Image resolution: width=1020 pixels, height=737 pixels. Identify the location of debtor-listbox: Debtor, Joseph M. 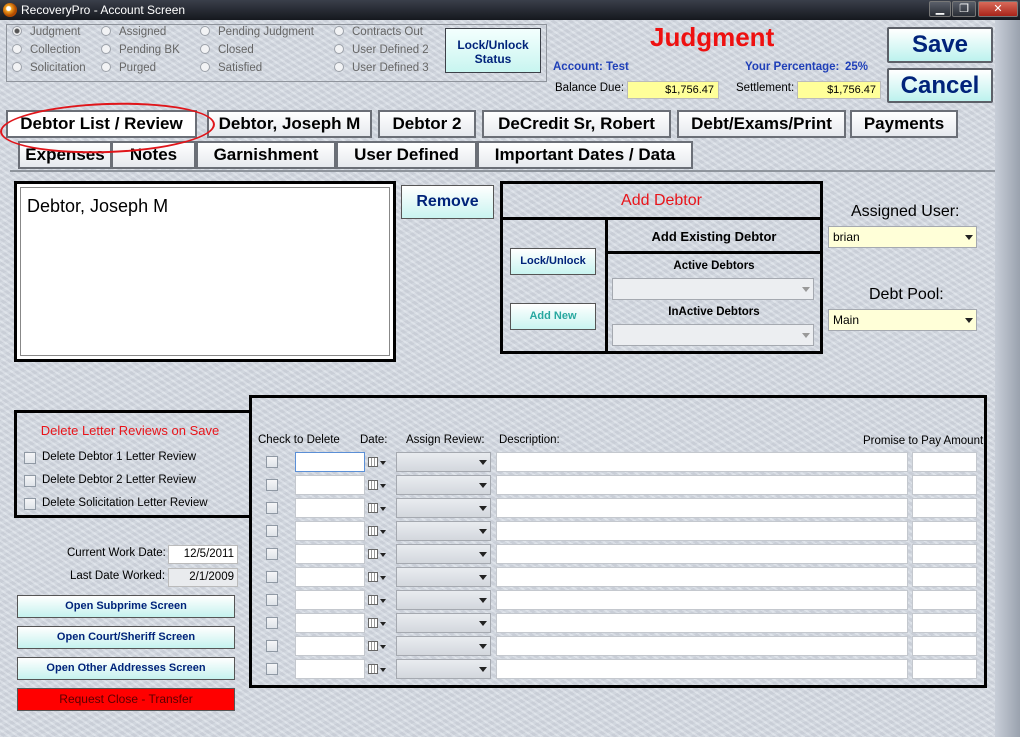
(205, 271).